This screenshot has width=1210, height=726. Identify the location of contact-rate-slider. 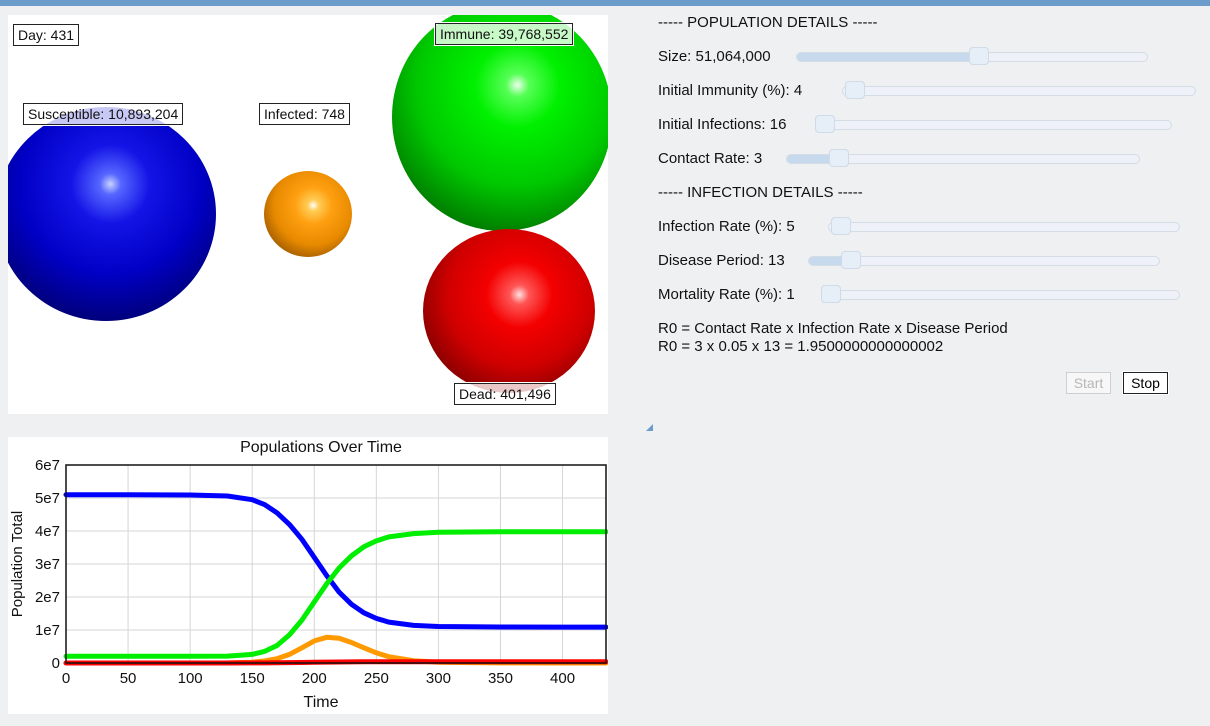
(963, 158).